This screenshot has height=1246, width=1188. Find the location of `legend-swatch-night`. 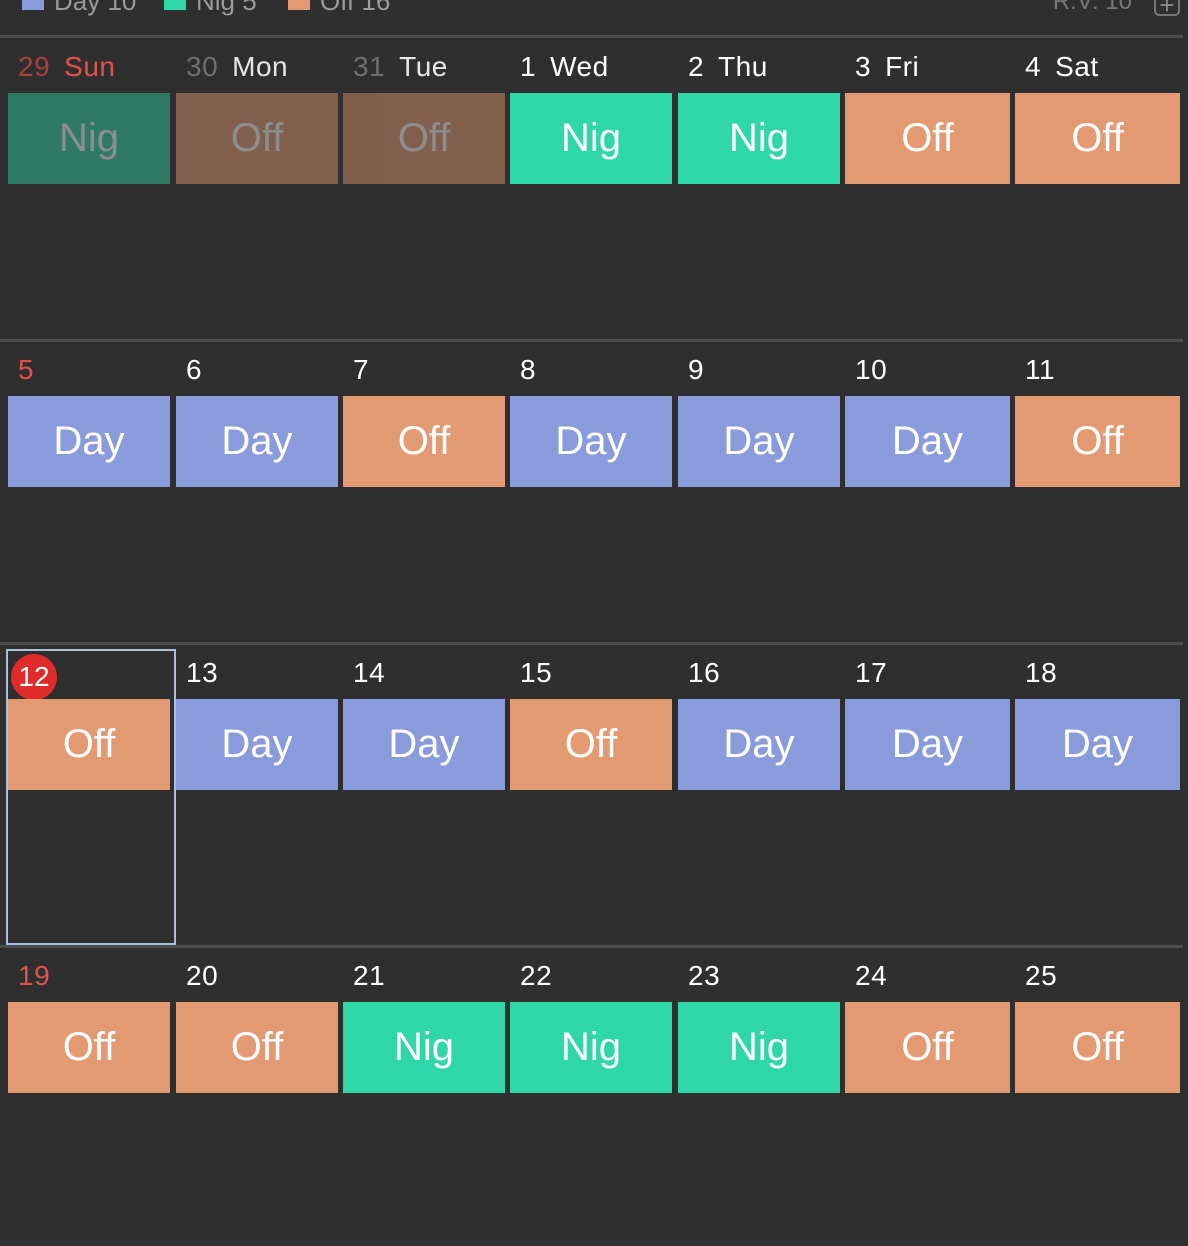

legend-swatch-night is located at coordinates (175, 5).